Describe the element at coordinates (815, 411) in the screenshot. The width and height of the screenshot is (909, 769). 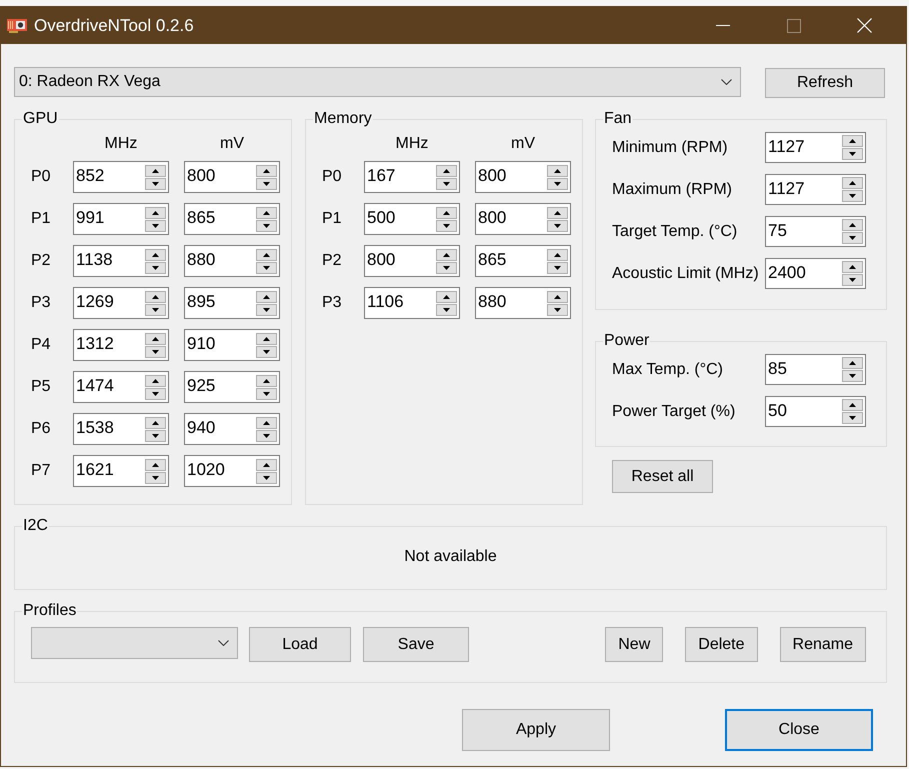
I see `number-spin-box: 50` at that location.